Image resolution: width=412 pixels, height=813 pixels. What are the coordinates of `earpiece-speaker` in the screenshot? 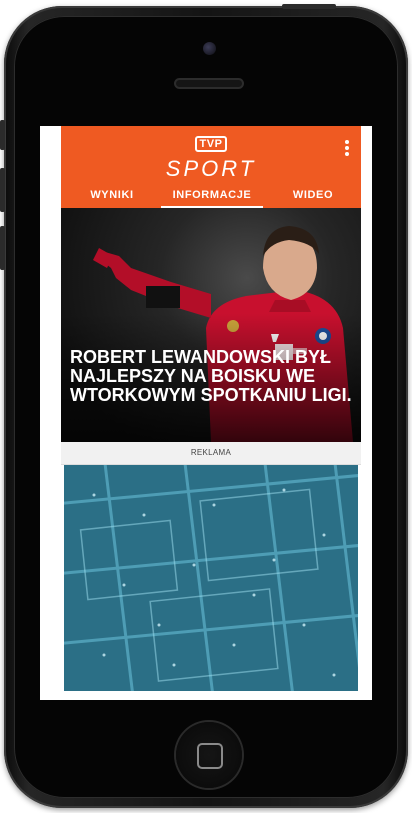 It's located at (209, 83).